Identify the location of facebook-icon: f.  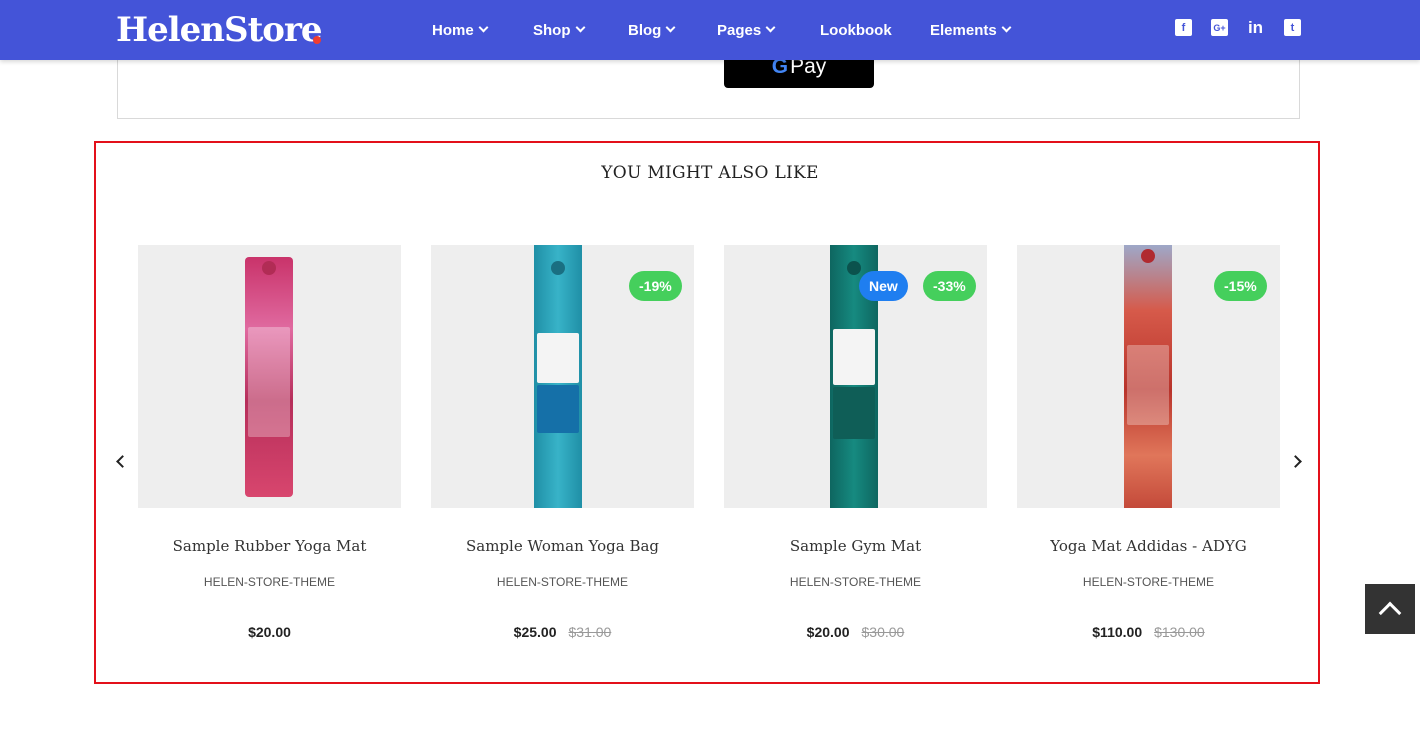
(1183, 27).